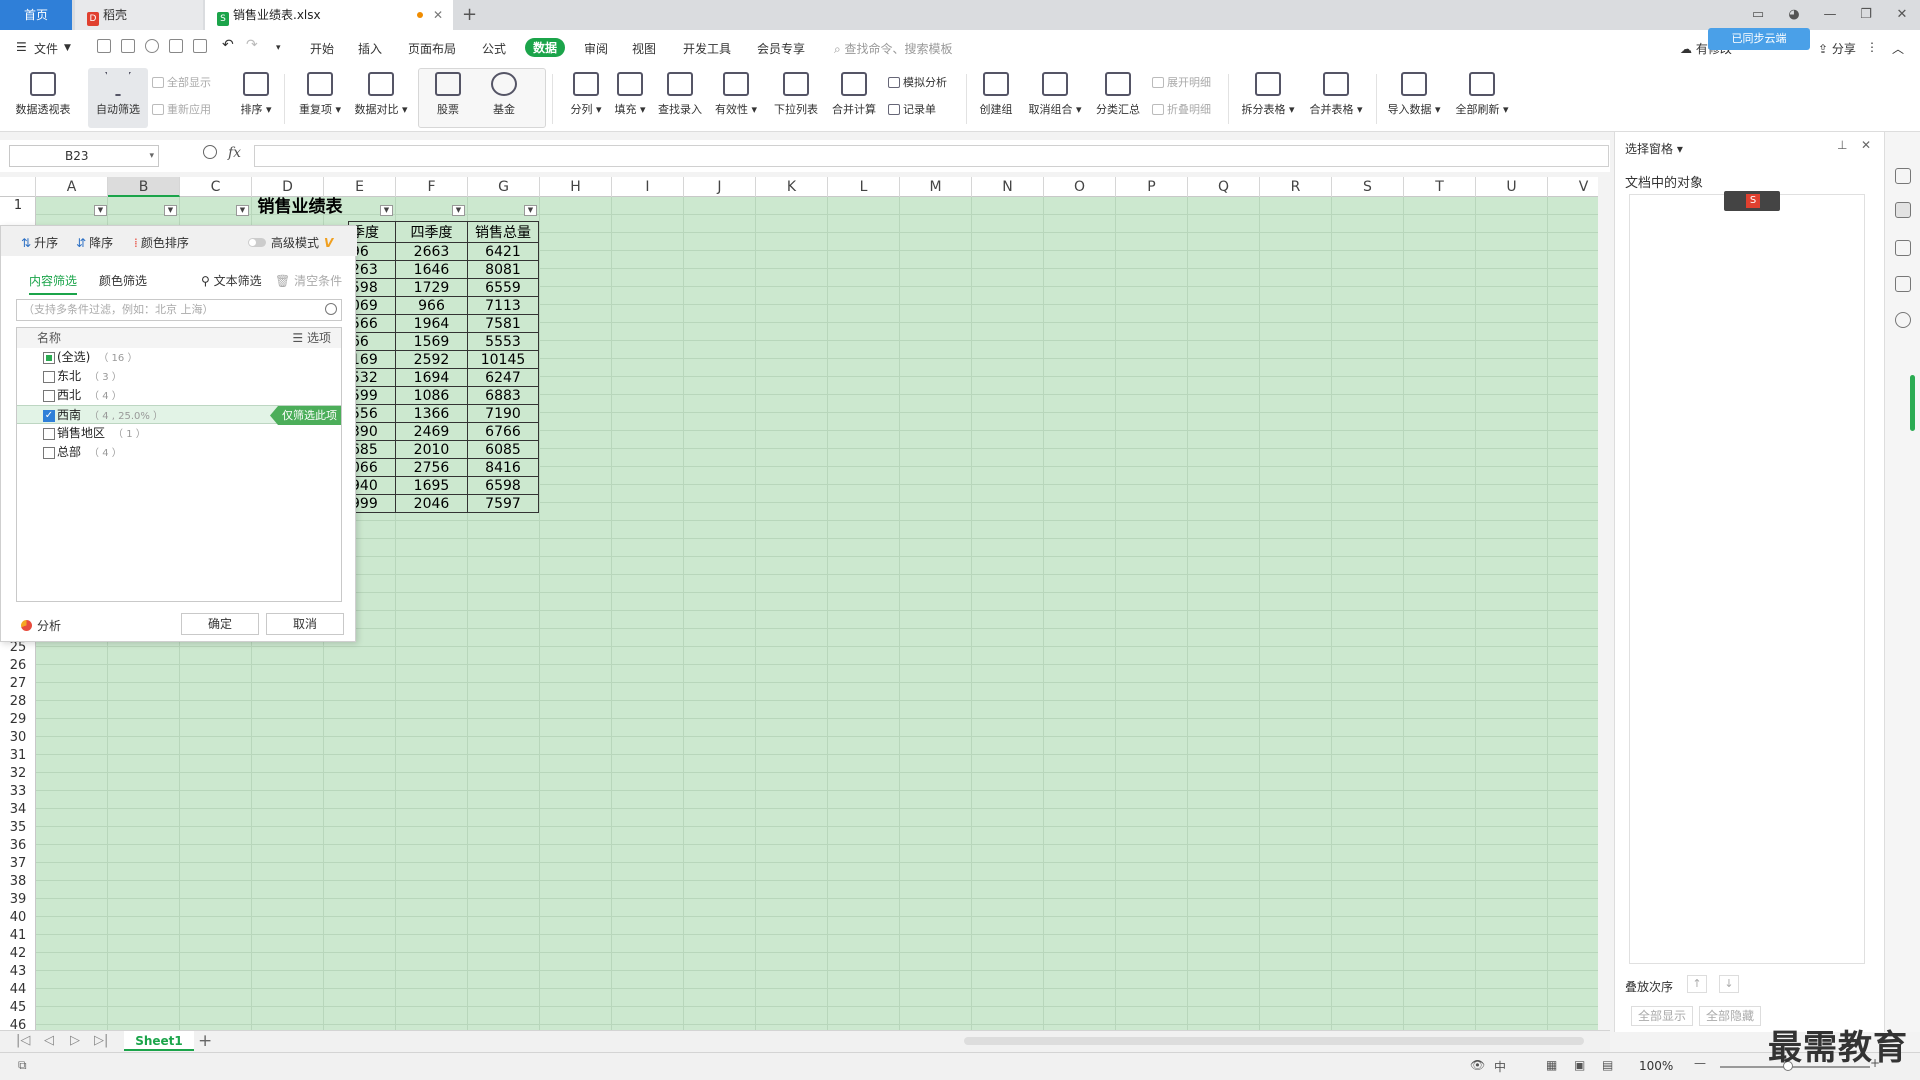 The width and height of the screenshot is (1920, 1080). Describe the element at coordinates (320, 98) in the screenshot. I see `duplicates-button: 重复项 ▾` at that location.